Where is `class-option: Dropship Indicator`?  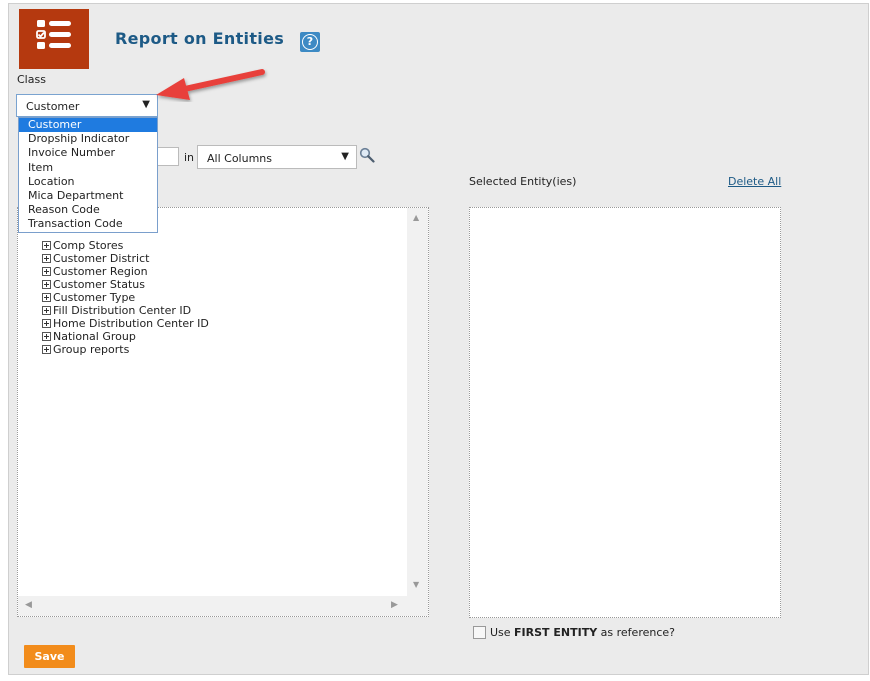 class-option: Dropship Indicator is located at coordinates (88, 139).